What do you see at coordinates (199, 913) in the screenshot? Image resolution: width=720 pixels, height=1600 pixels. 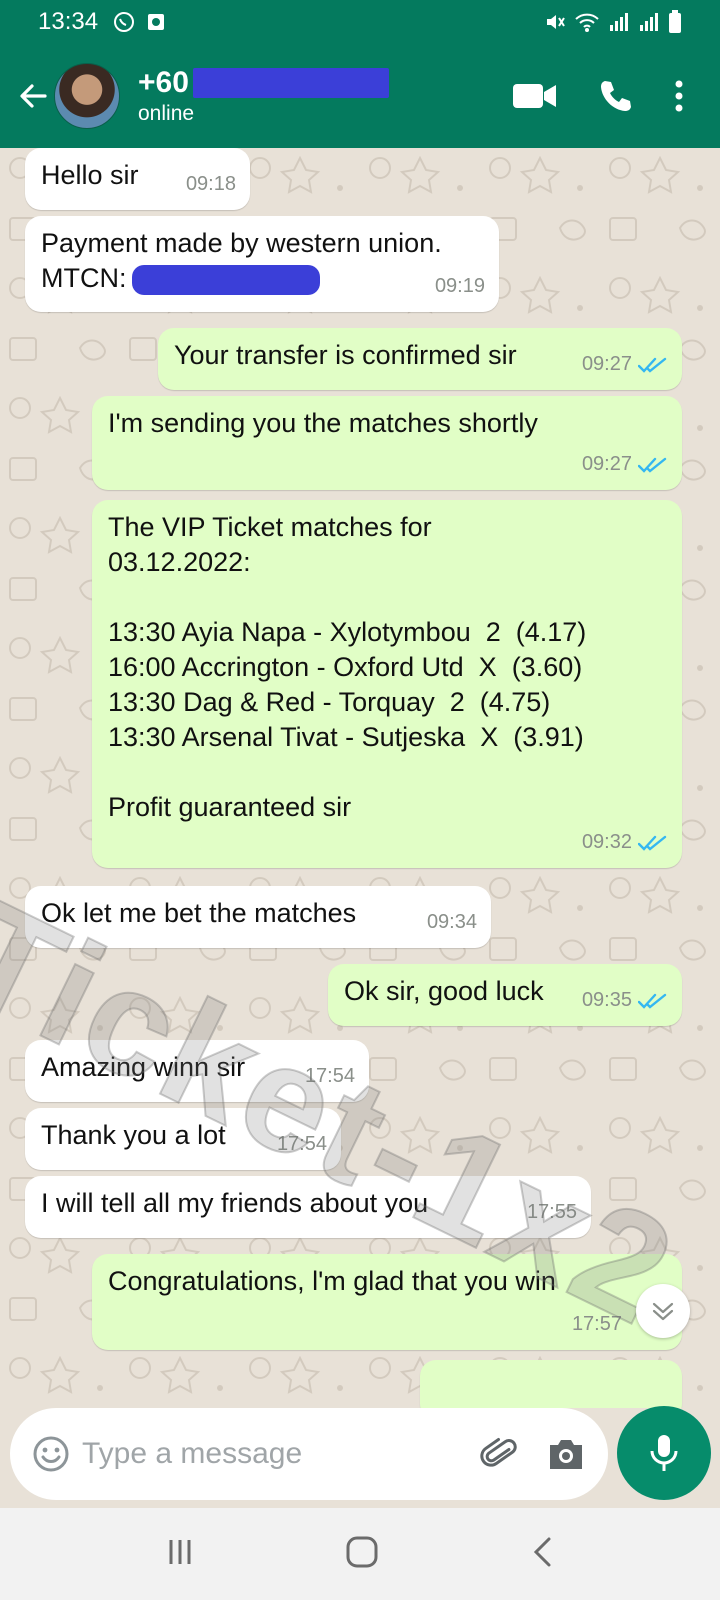 I see `message-text: Ok let me bet the matches` at bounding box center [199, 913].